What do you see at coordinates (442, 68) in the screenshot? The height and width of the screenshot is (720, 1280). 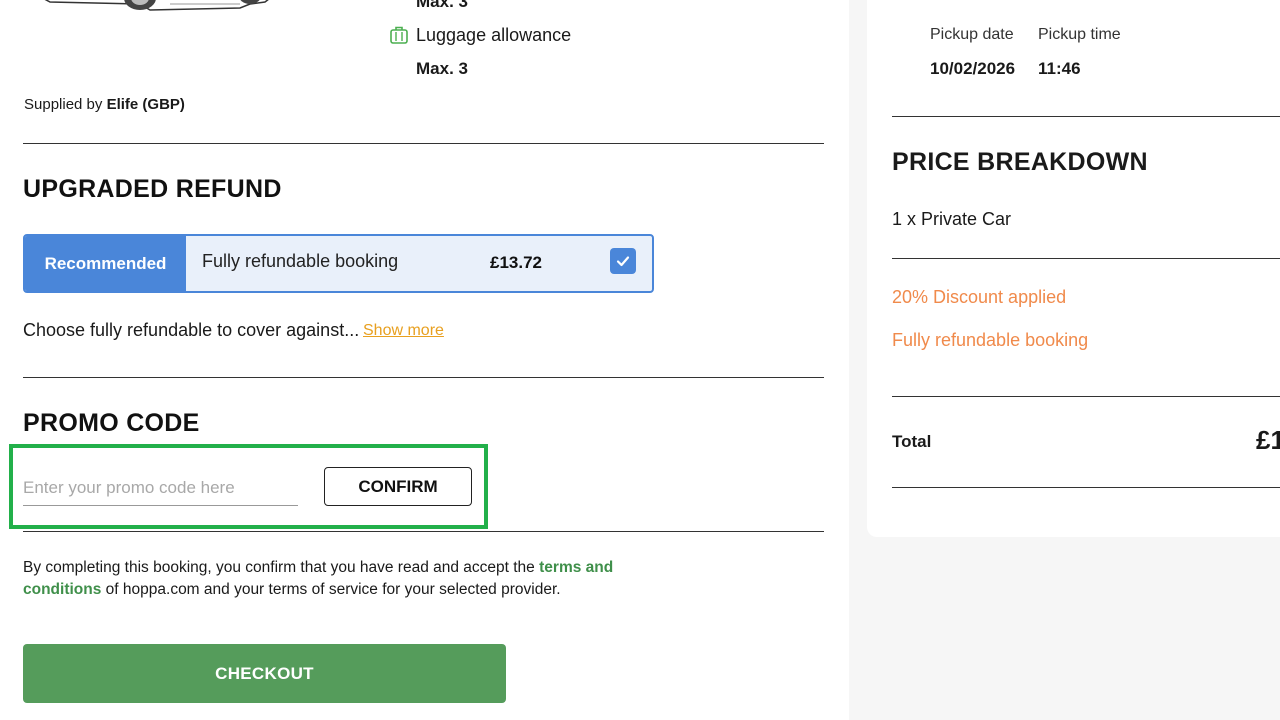 I see `luggage-allowance-value: Max. 3` at bounding box center [442, 68].